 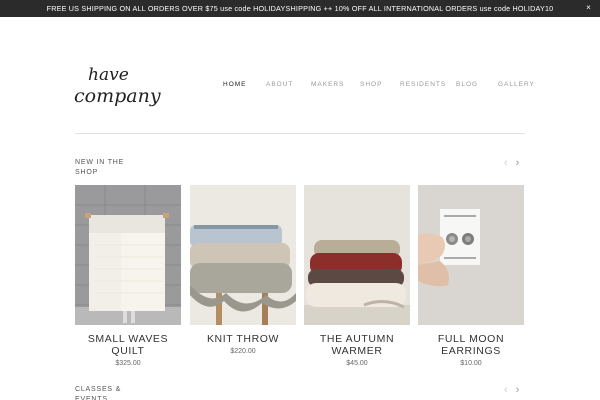 What do you see at coordinates (235, 84) in the screenshot?
I see `nav-item-home: HOME` at bounding box center [235, 84].